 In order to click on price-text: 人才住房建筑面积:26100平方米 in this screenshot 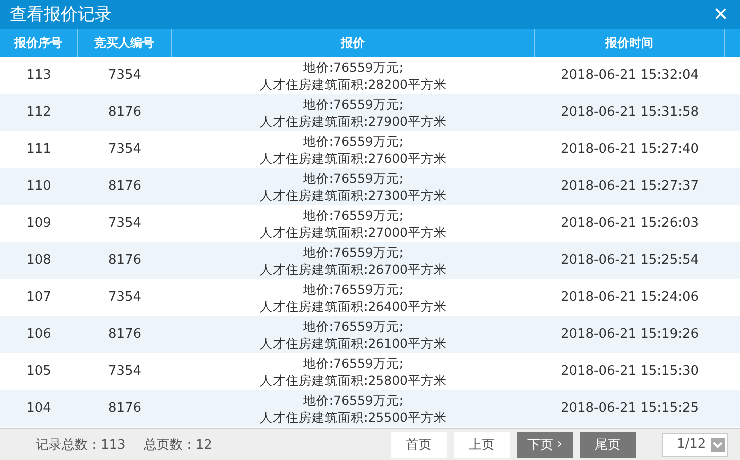, I will do `click(353, 343)`.